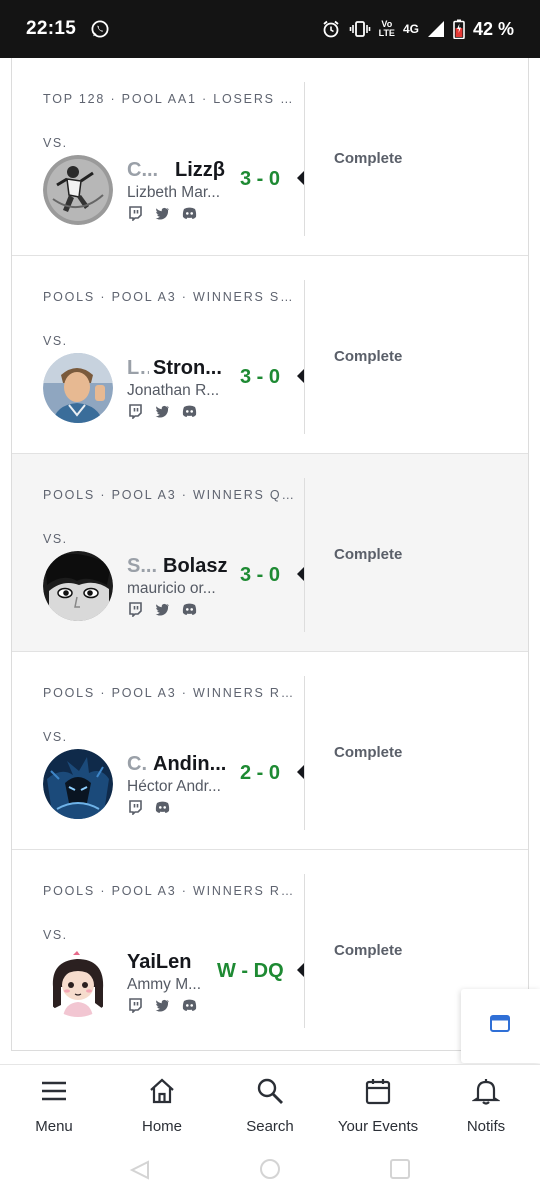 The width and height of the screenshot is (540, 1200). Describe the element at coordinates (378, 1110) in the screenshot. I see `nav-your-events: Your Events` at that location.